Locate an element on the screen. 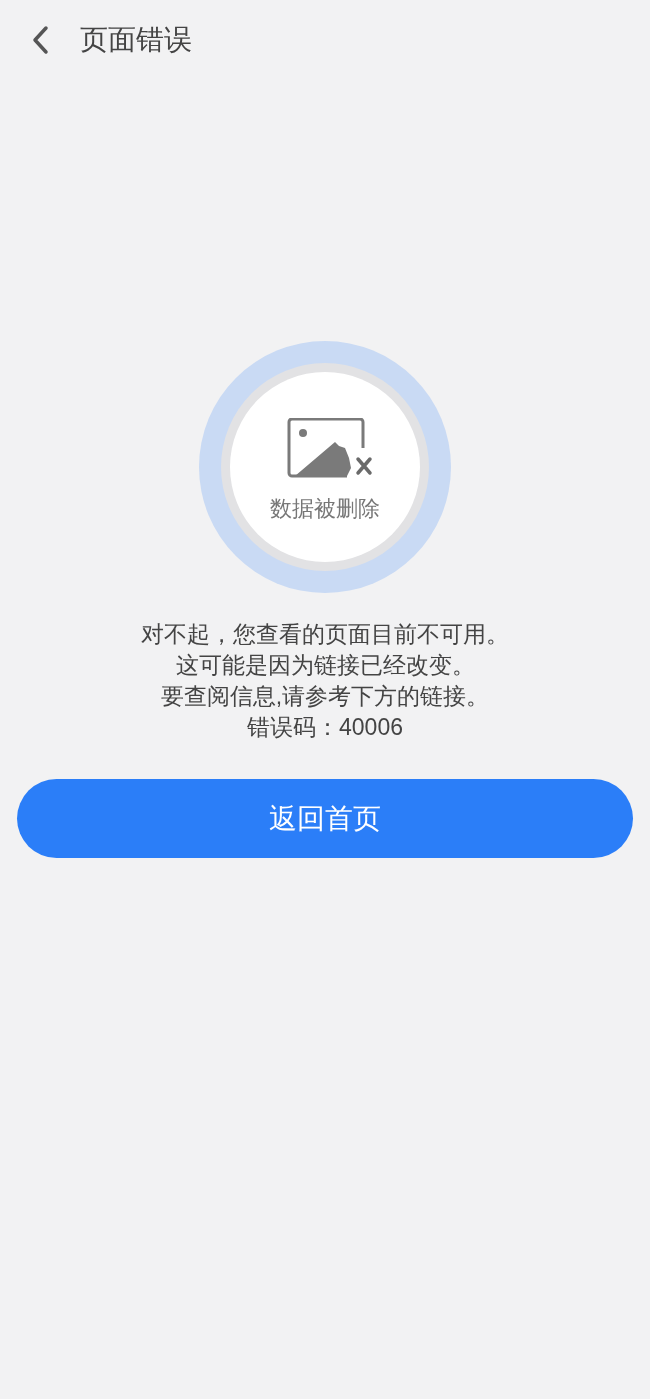 The width and height of the screenshot is (650, 1399). broken-image-icon is located at coordinates (330, 449).